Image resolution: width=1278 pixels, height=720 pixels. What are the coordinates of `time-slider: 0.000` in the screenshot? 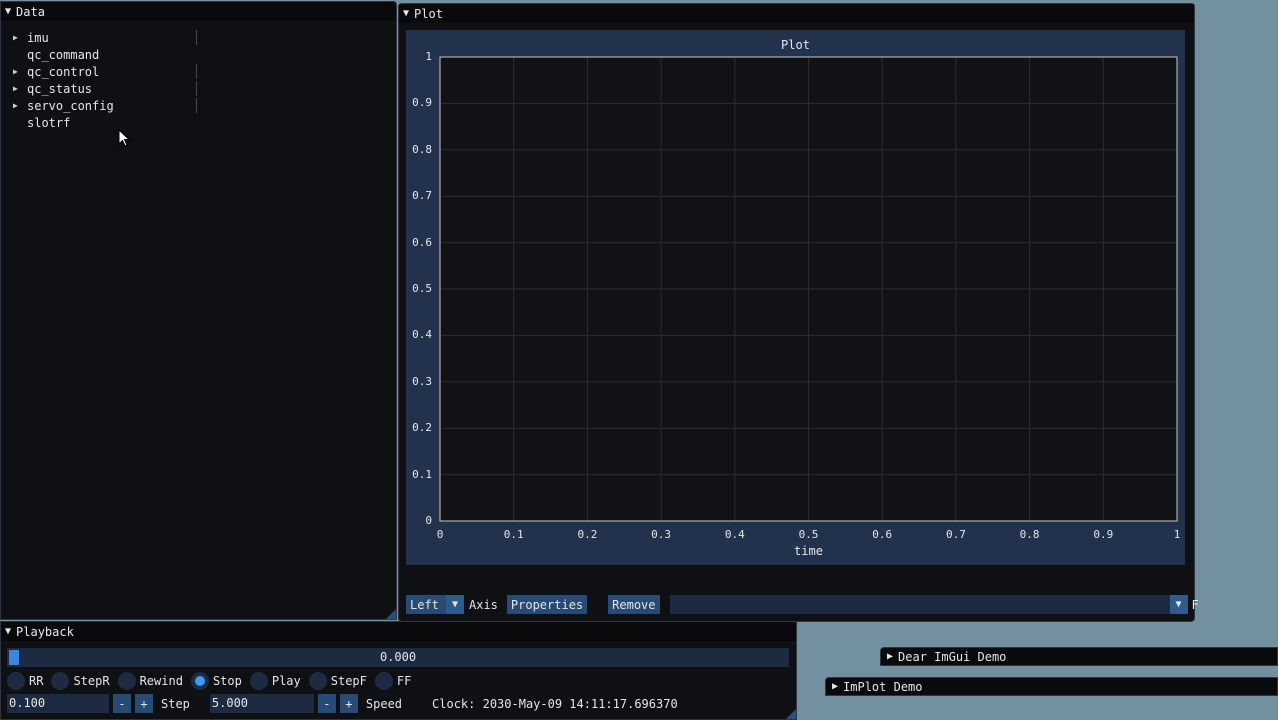 It's located at (398, 657).